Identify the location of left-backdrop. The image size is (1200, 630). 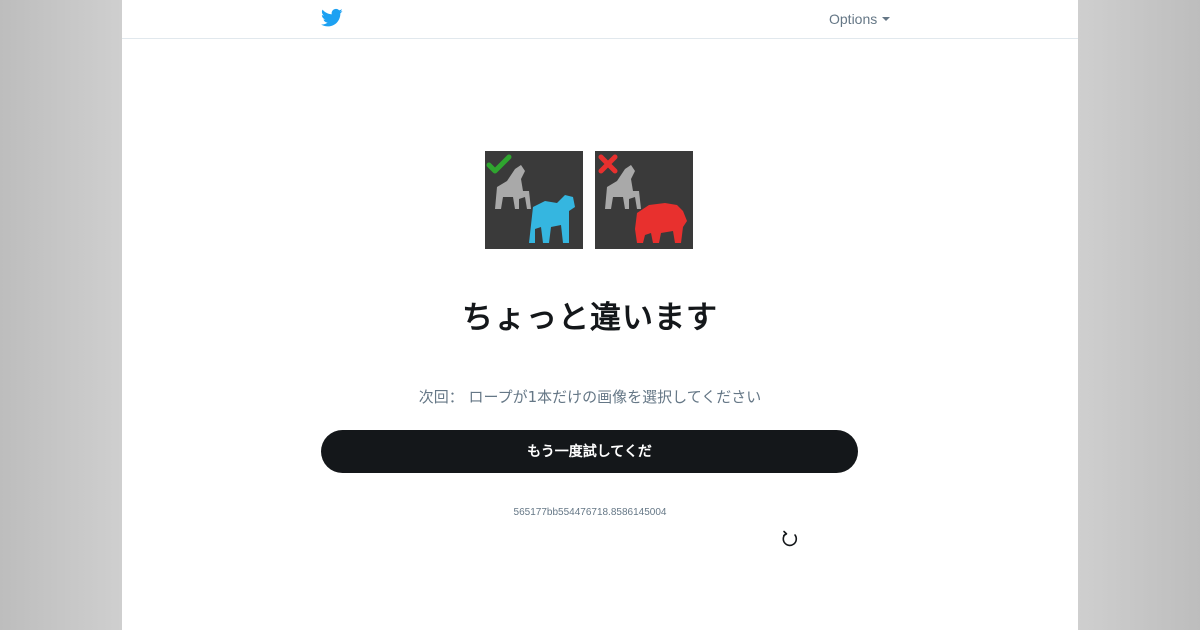
(61, 315).